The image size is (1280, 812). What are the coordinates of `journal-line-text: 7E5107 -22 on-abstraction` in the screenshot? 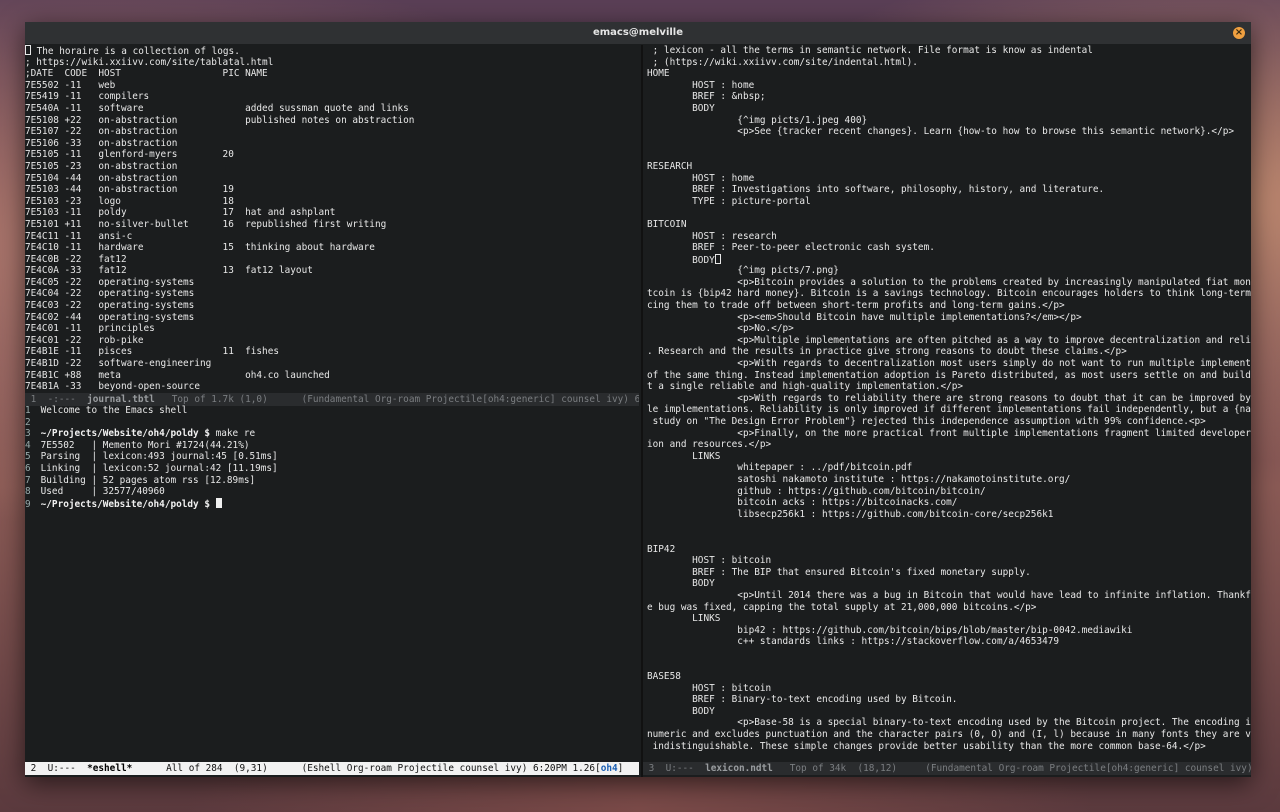 It's located at (101, 132).